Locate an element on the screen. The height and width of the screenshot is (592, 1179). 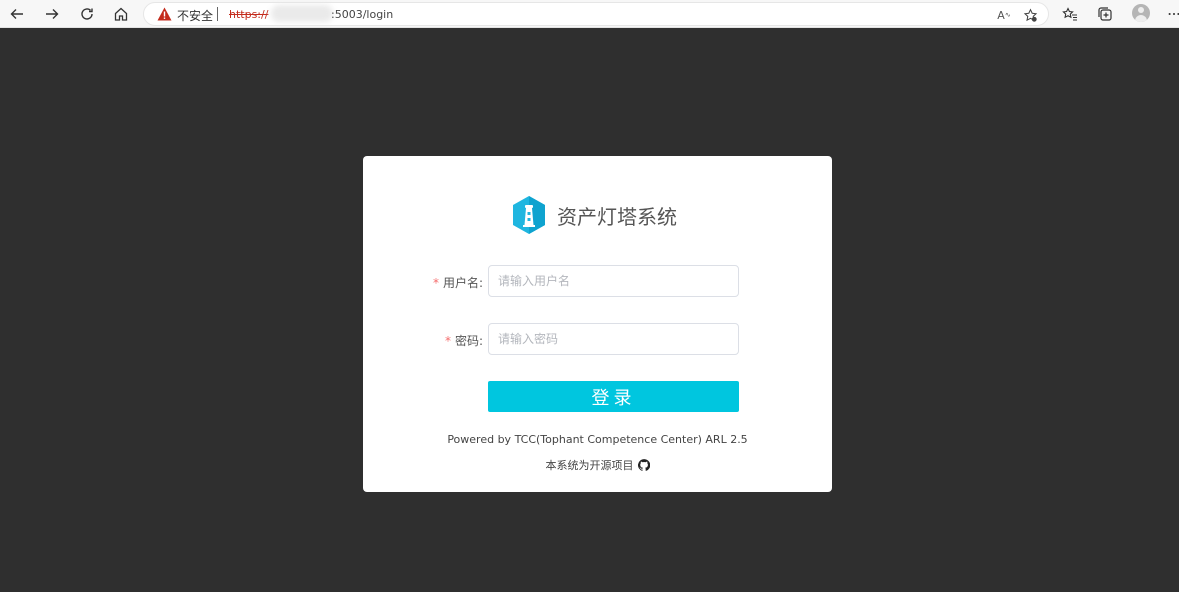
browser-toolbar: 不安全 https:// :5003/login A ∿ is located at coordinates (589, 14).